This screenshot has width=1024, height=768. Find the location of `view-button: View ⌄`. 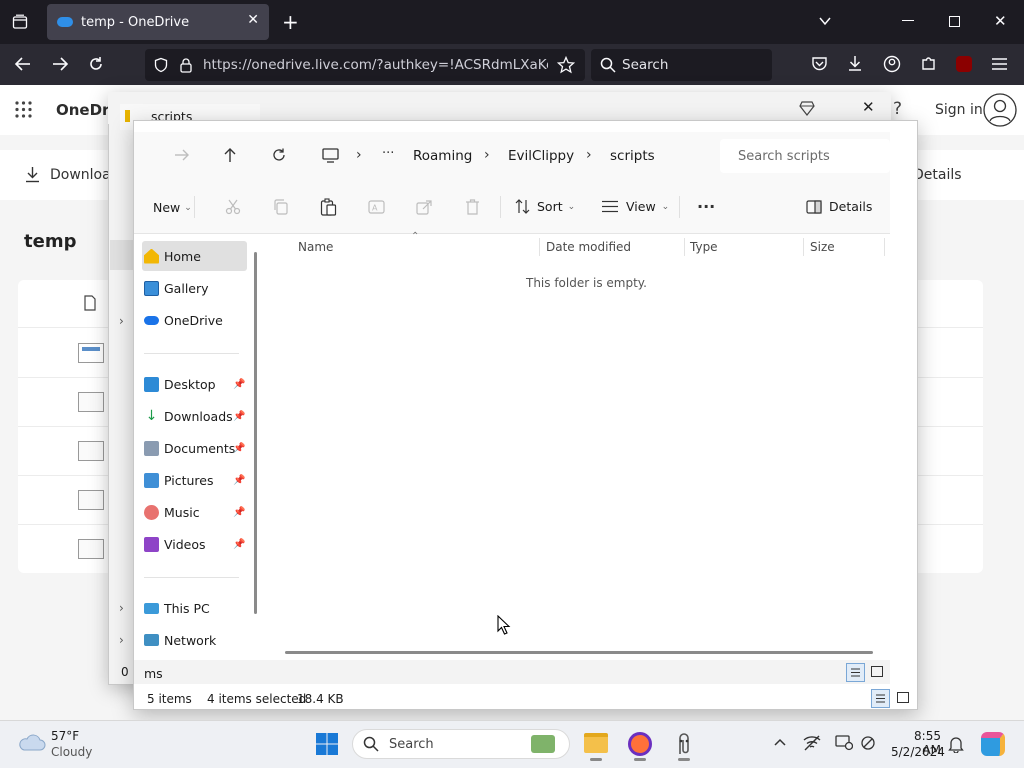

view-button: View ⌄ is located at coordinates (635, 206).